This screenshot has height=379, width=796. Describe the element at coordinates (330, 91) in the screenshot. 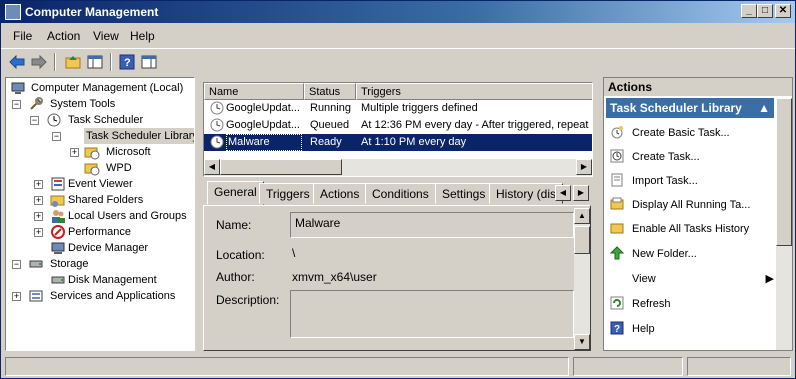

I see `column-header-status: Status` at that location.